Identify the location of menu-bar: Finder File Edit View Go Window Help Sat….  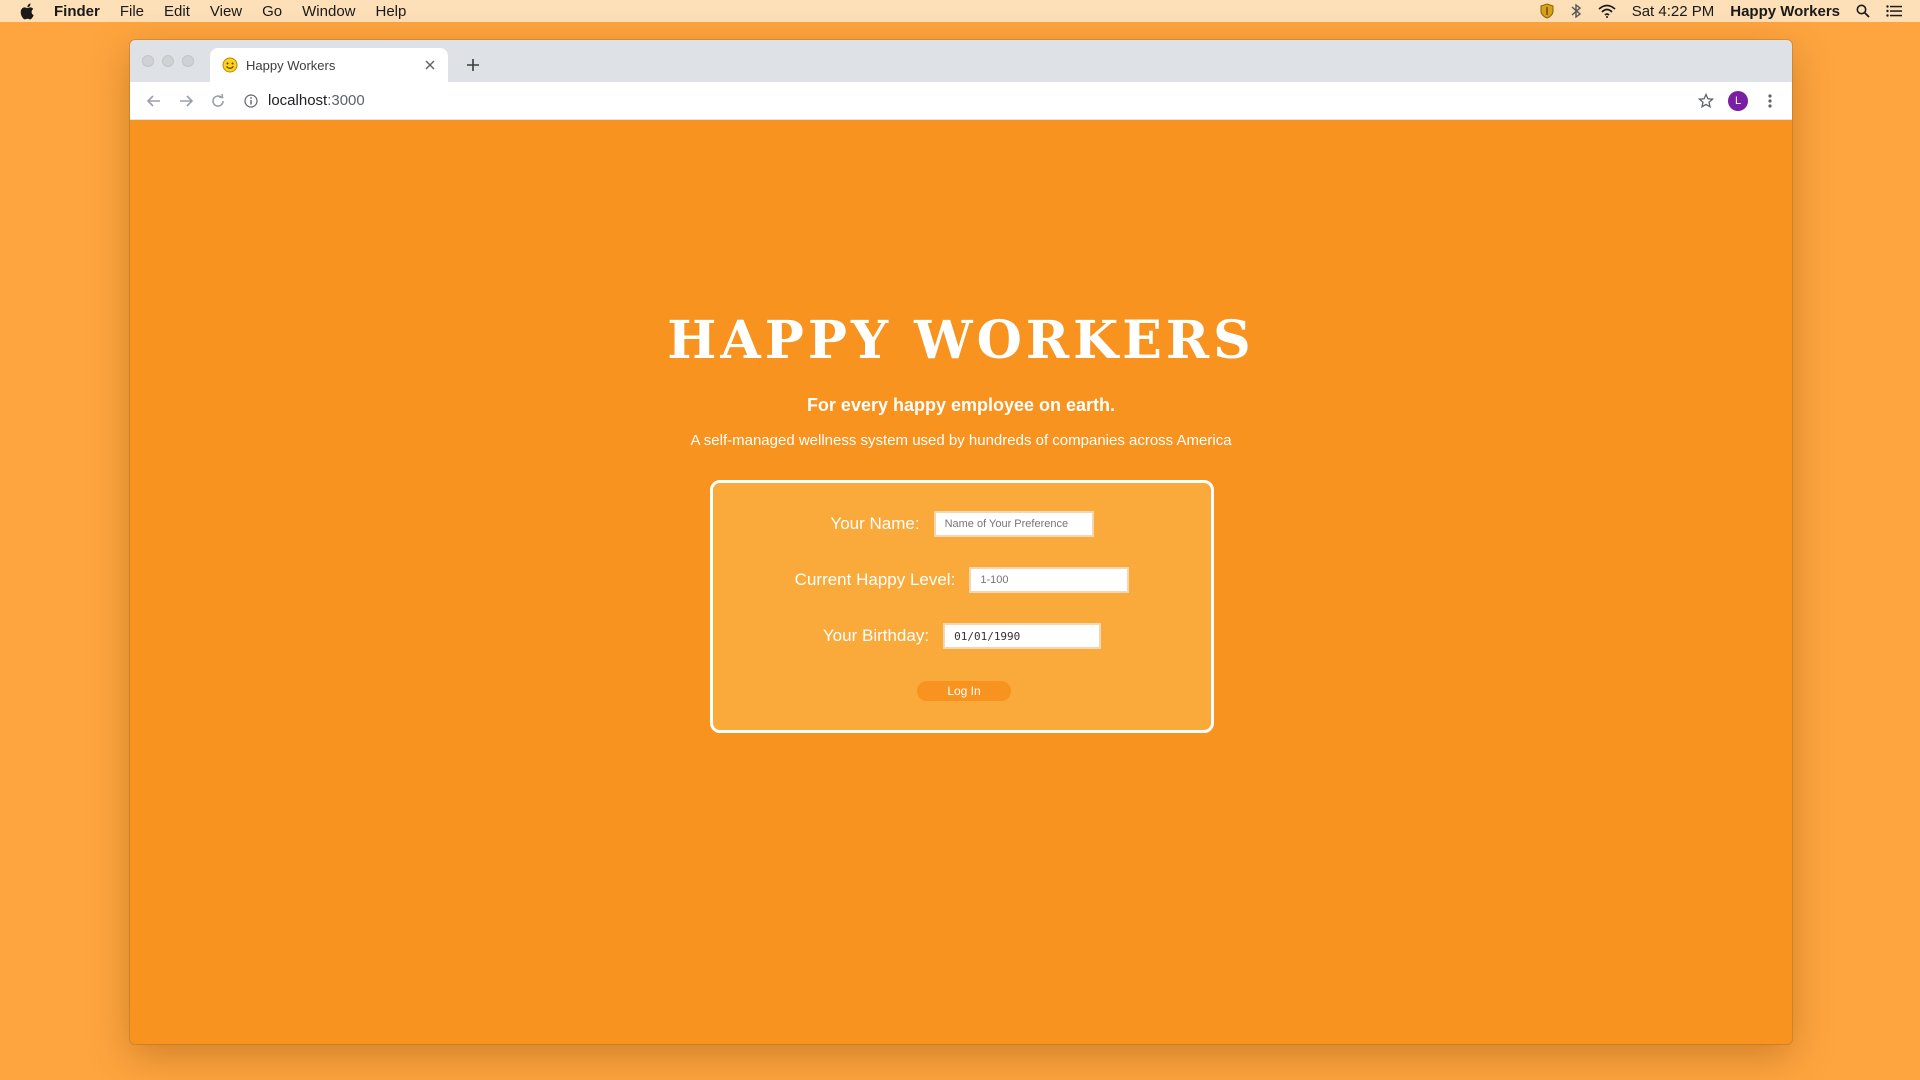
(960, 11).